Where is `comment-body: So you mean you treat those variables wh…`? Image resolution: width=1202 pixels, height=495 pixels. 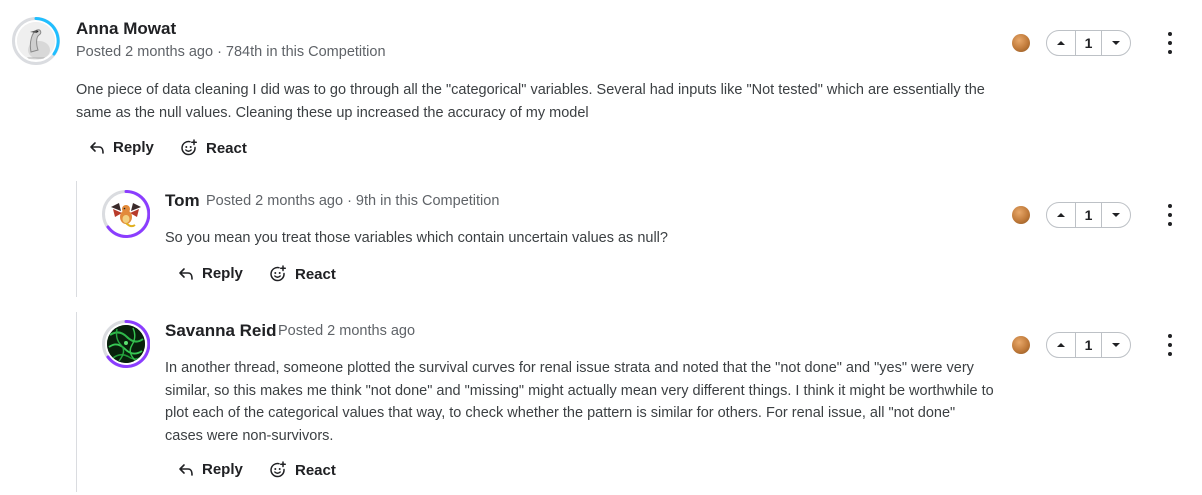
comment-body: So you mean you treat those variables wh… is located at coordinates (416, 238).